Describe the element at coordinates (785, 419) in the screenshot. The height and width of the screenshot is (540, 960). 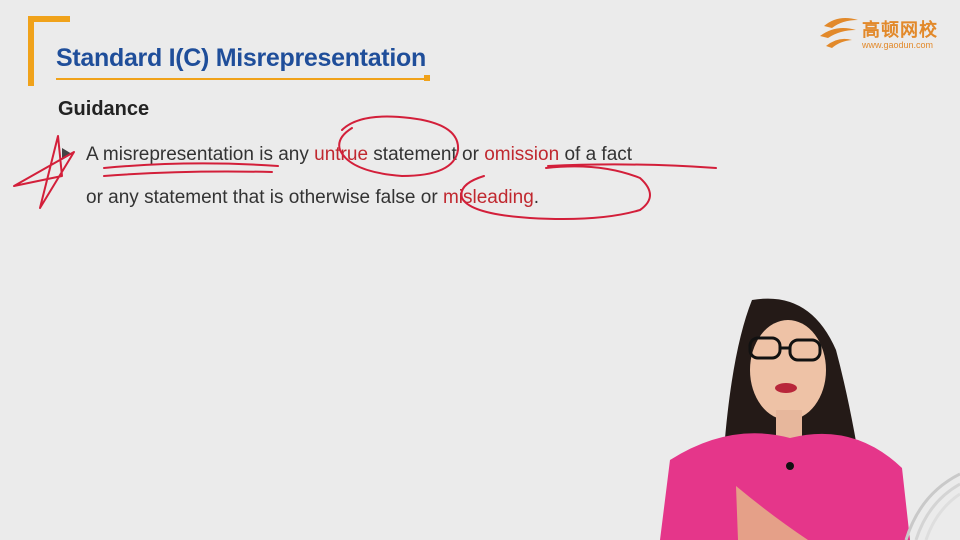
I see `presenter-video` at that location.